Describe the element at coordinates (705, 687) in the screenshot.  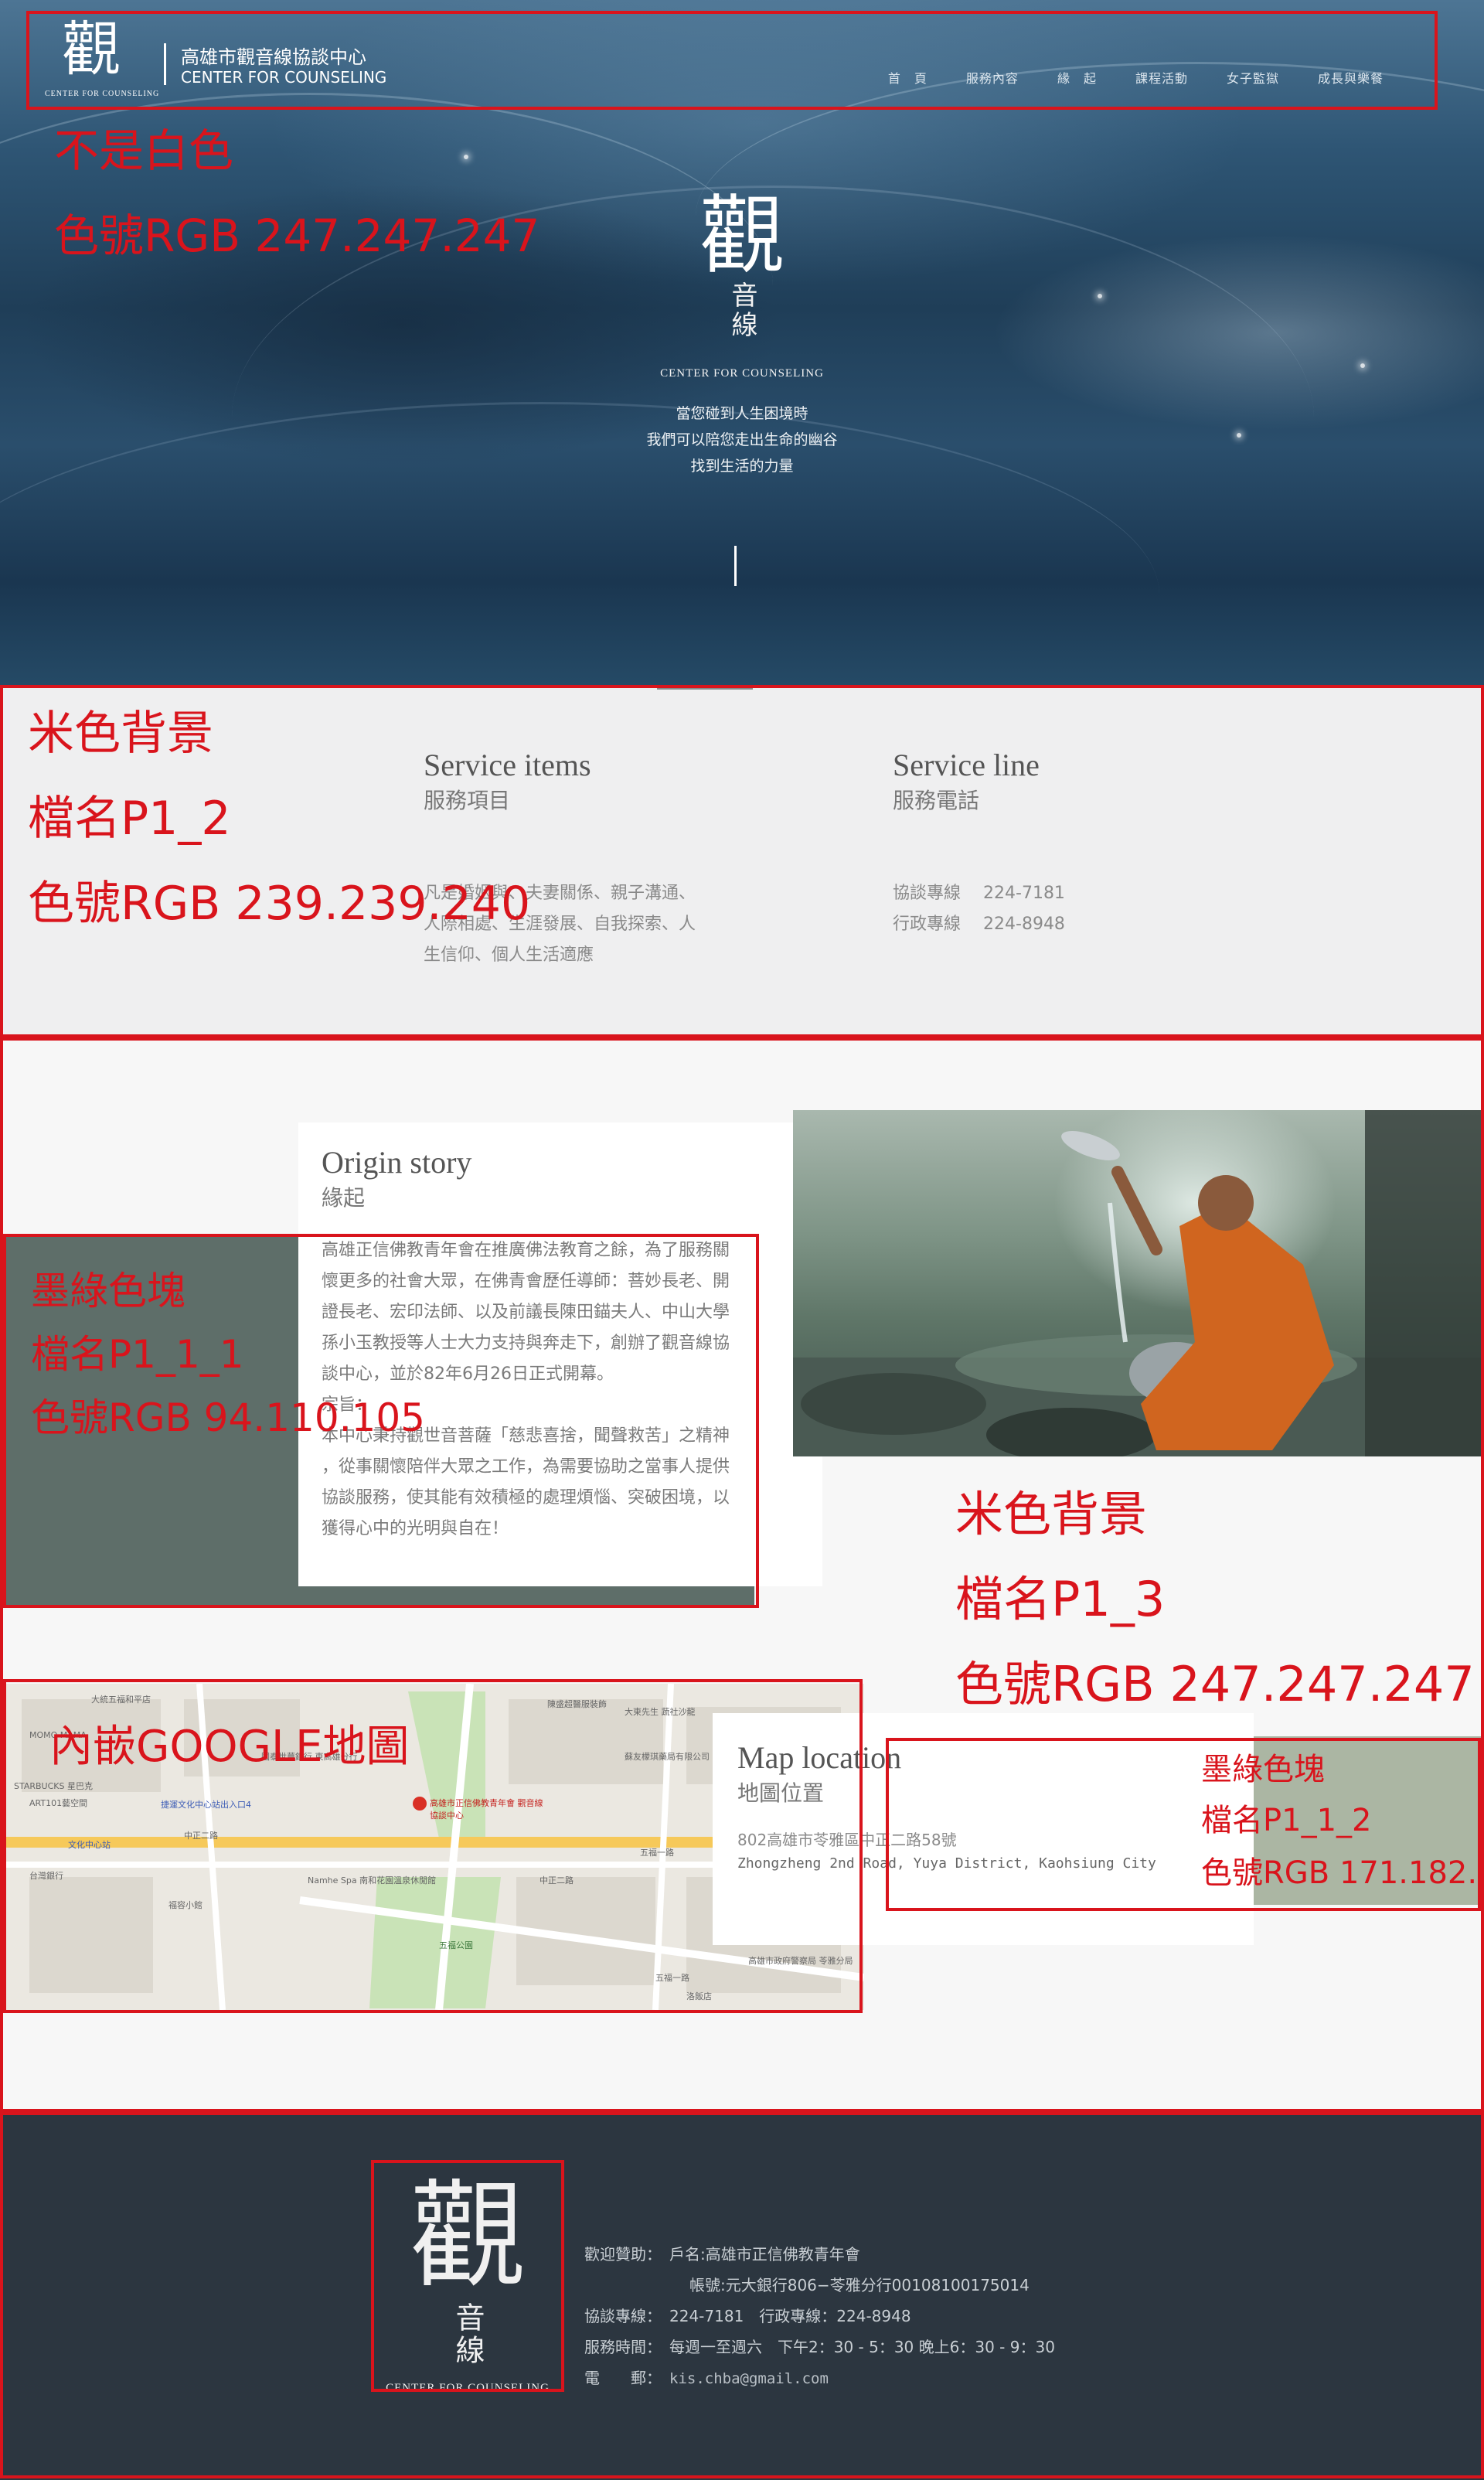
I see `section-marker` at that location.